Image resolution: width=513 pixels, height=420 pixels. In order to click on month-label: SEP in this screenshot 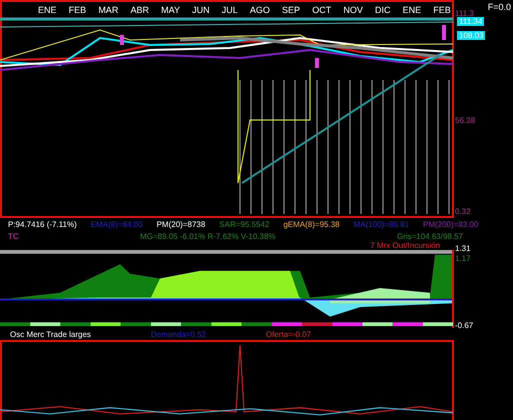, I will do `click(291, 10)`.